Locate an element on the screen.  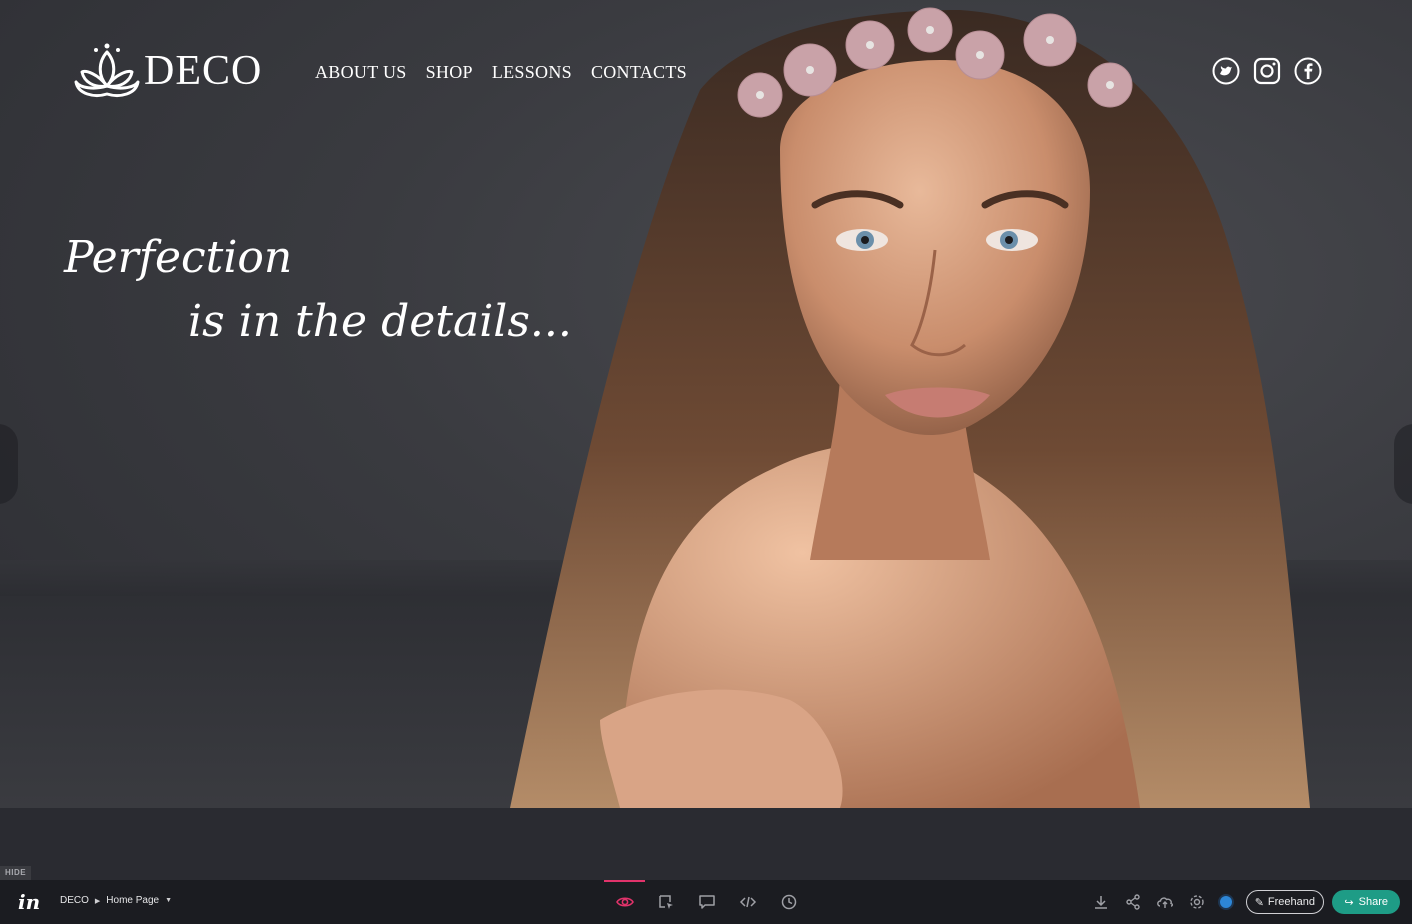
comment-icon is located at coordinates (706, 902).